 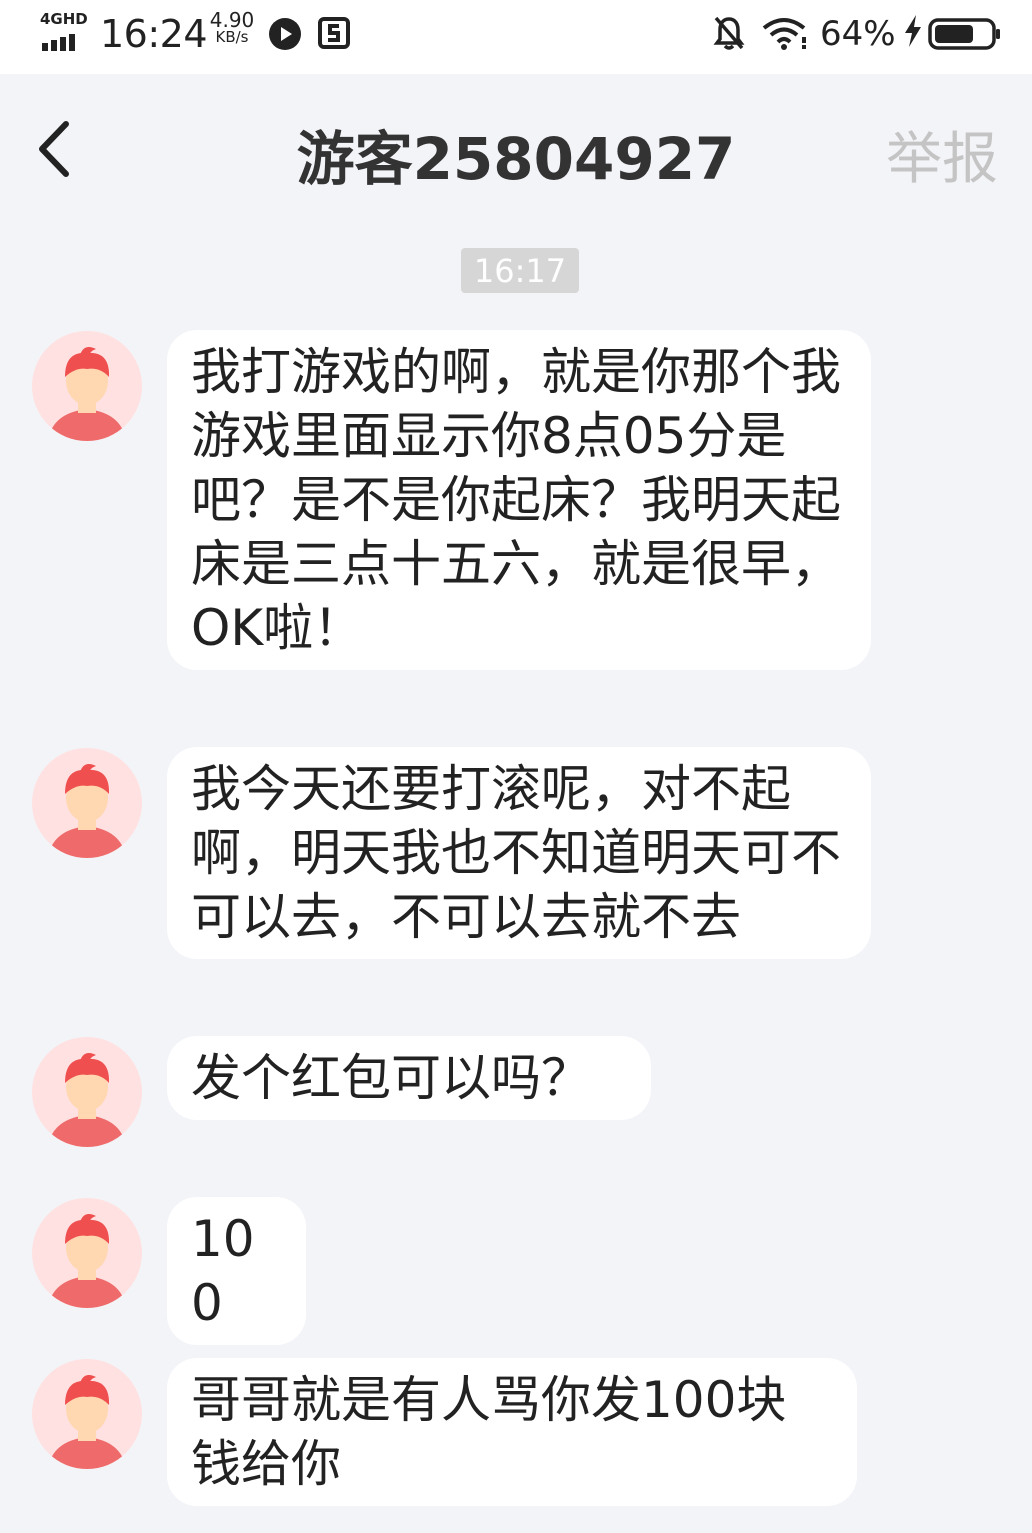 What do you see at coordinates (64, 30) in the screenshot?
I see `signal-icon: 4GHD` at bounding box center [64, 30].